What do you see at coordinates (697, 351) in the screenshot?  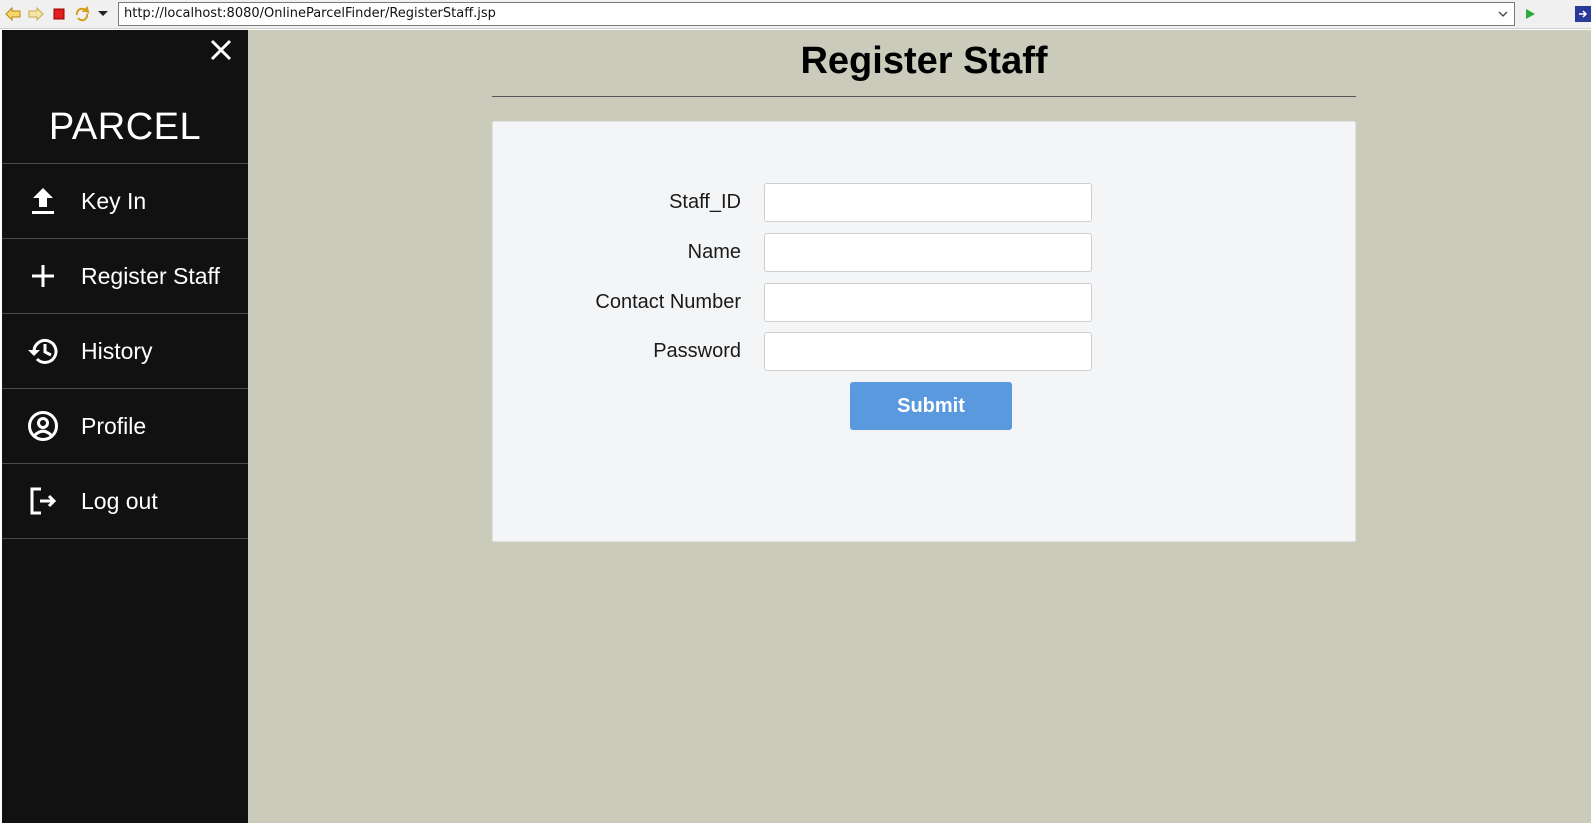 I see `password-label: Password` at bounding box center [697, 351].